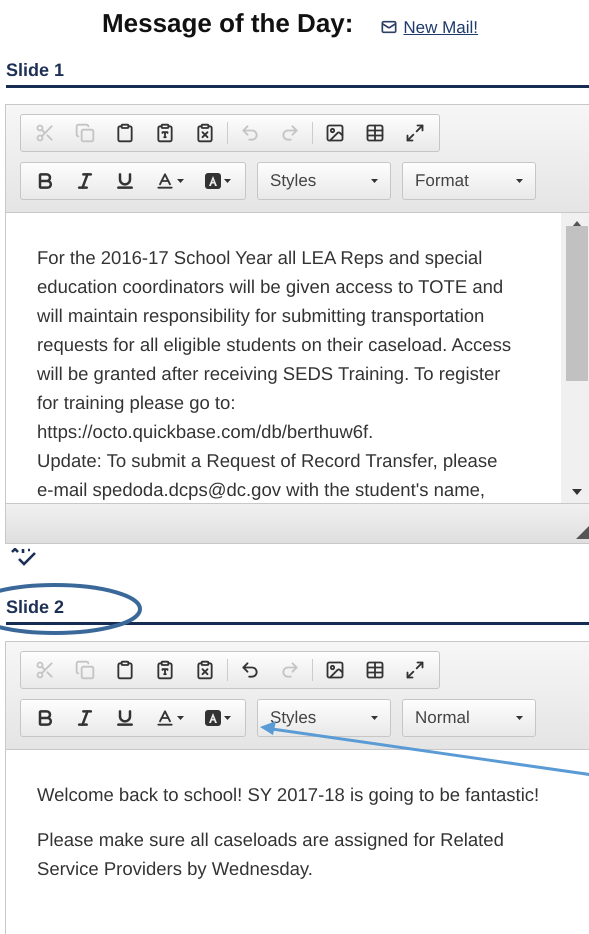  I want to click on format-dropdown: Normal, so click(469, 718).